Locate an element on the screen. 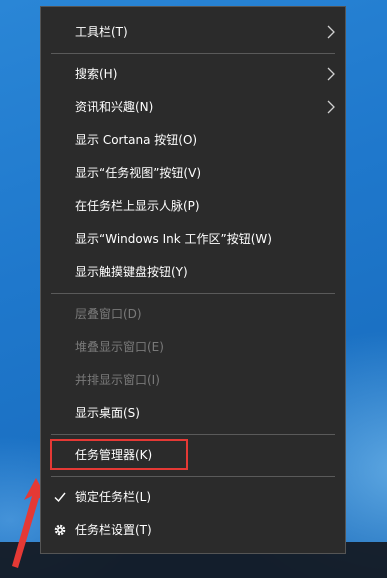 The height and width of the screenshot is (578, 387). menu-item-show-task-view: 显示“任务视图”按钮(V) is located at coordinates (193, 173).